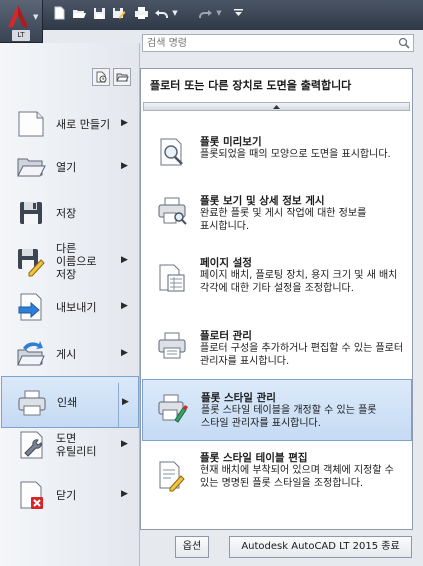  What do you see at coordinates (99, 13) in the screenshot?
I see `save-icon` at bounding box center [99, 13].